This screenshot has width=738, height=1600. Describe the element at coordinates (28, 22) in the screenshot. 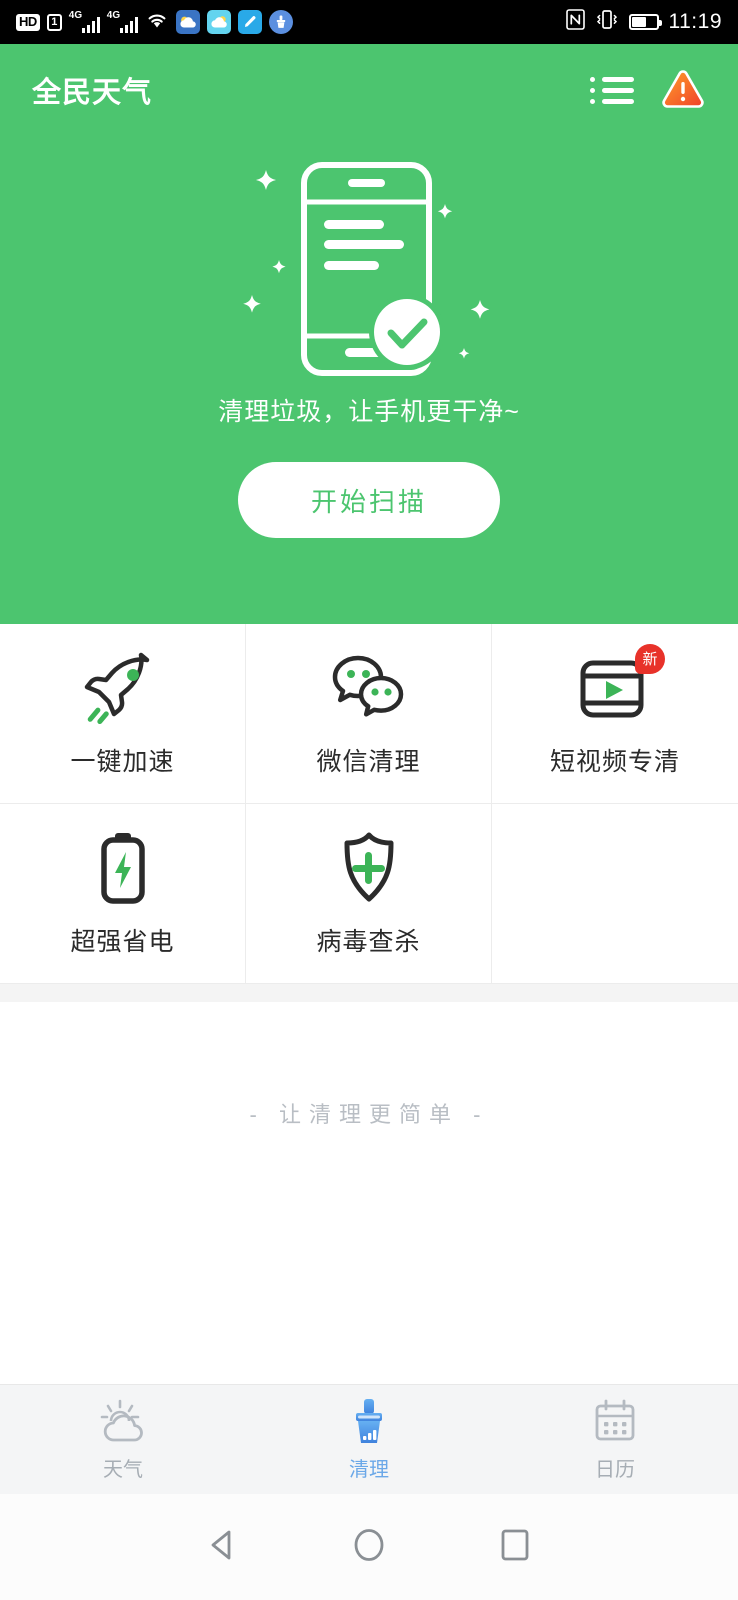

I see `hd-icon: HD` at that location.